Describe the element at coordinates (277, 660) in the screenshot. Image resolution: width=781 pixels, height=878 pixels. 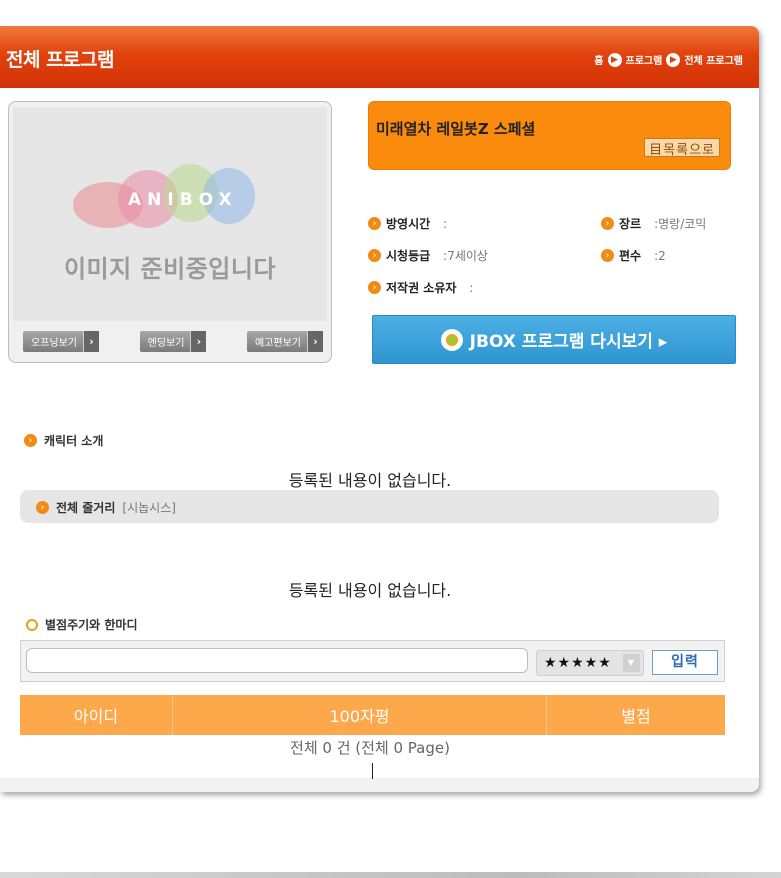
I see `comment-input` at that location.